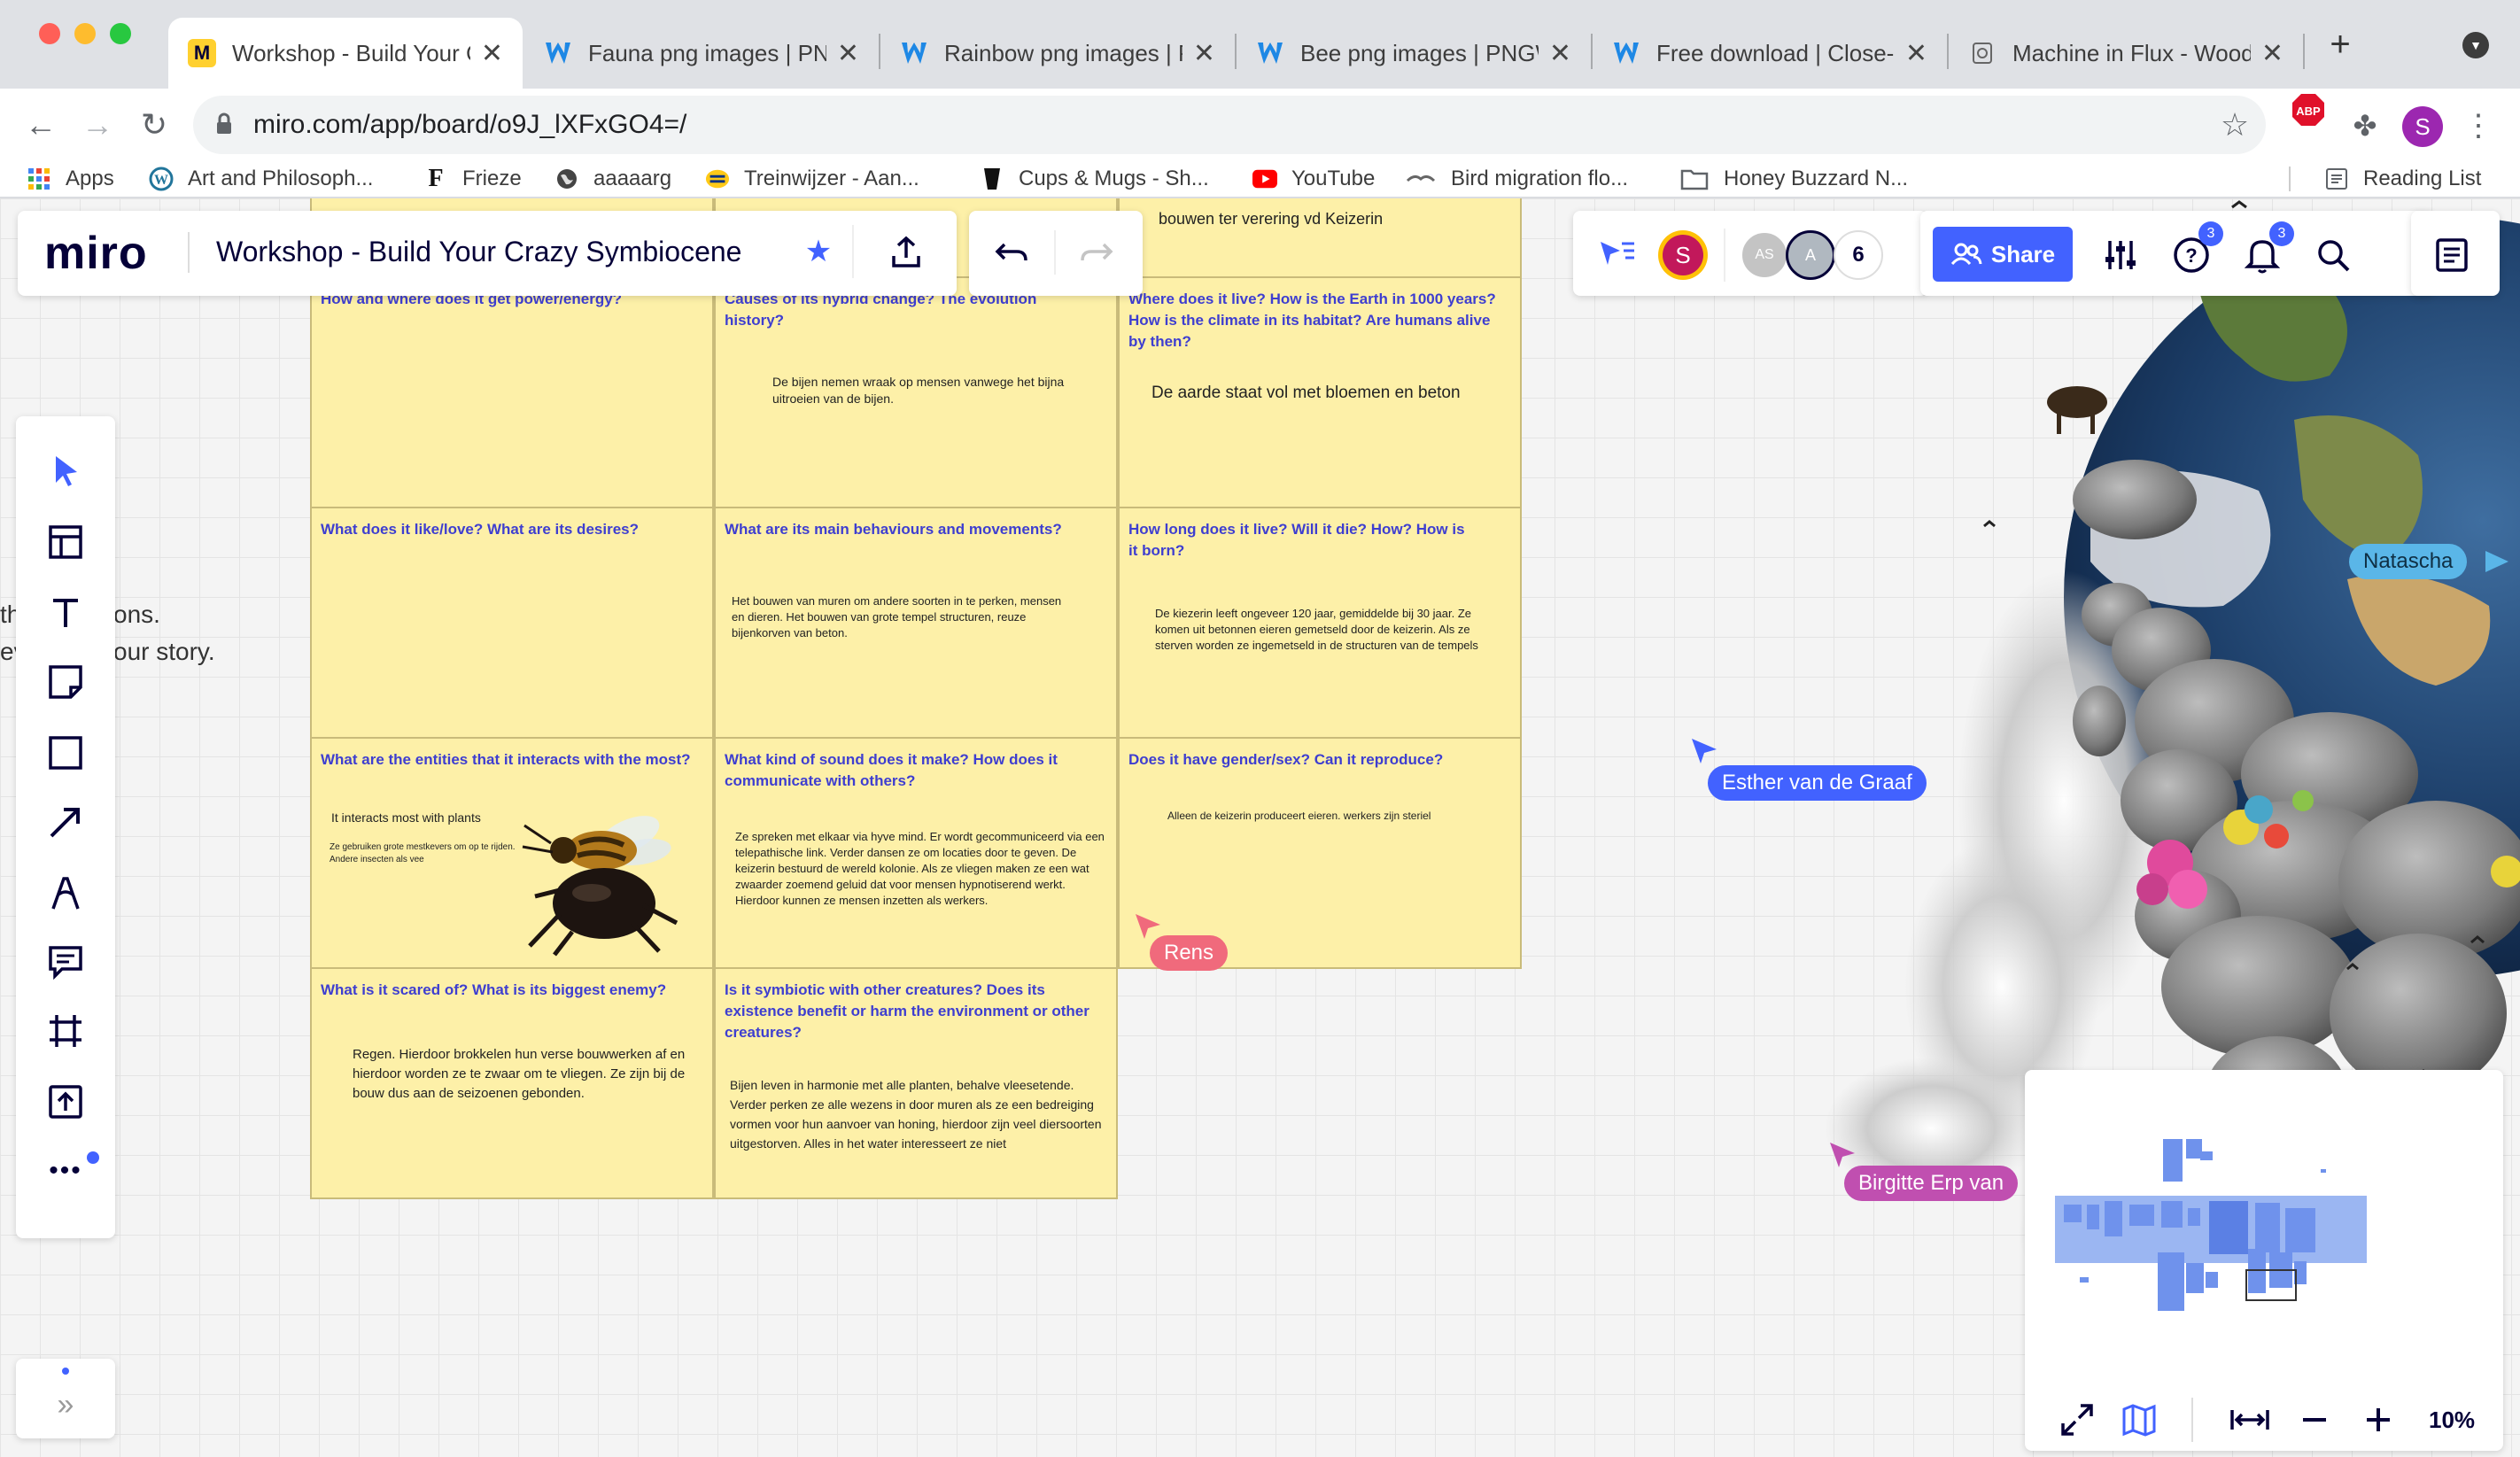  I want to click on collaborator-count: 6, so click(1858, 255).